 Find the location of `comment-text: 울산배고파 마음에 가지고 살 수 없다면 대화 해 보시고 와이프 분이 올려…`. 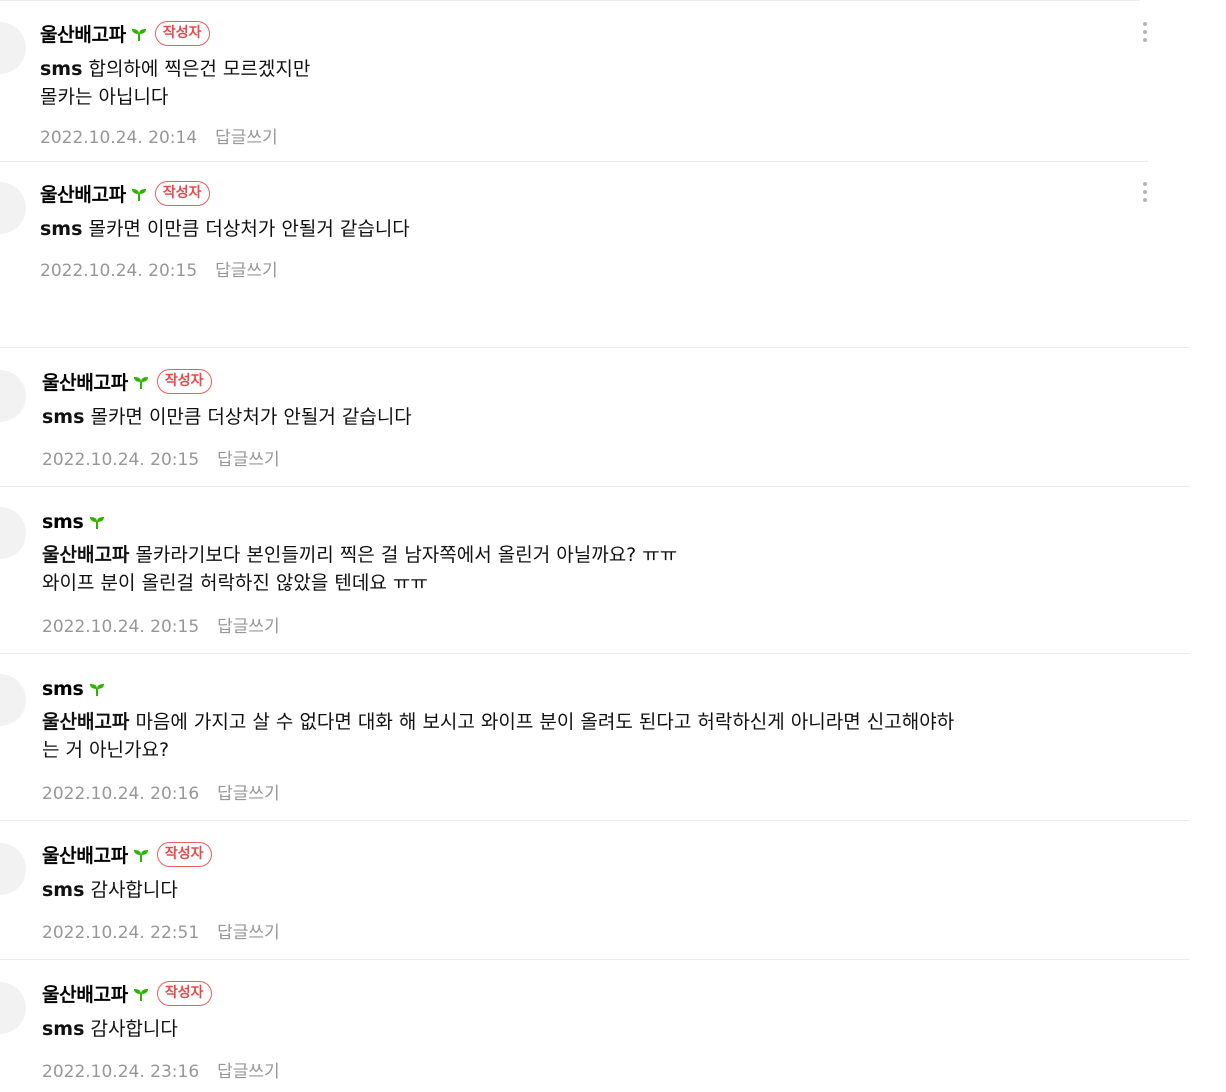

comment-text: 울산배고파 마음에 가지고 살 수 없다면 대화 해 보시고 와이프 분이 올려… is located at coordinates (498, 736).